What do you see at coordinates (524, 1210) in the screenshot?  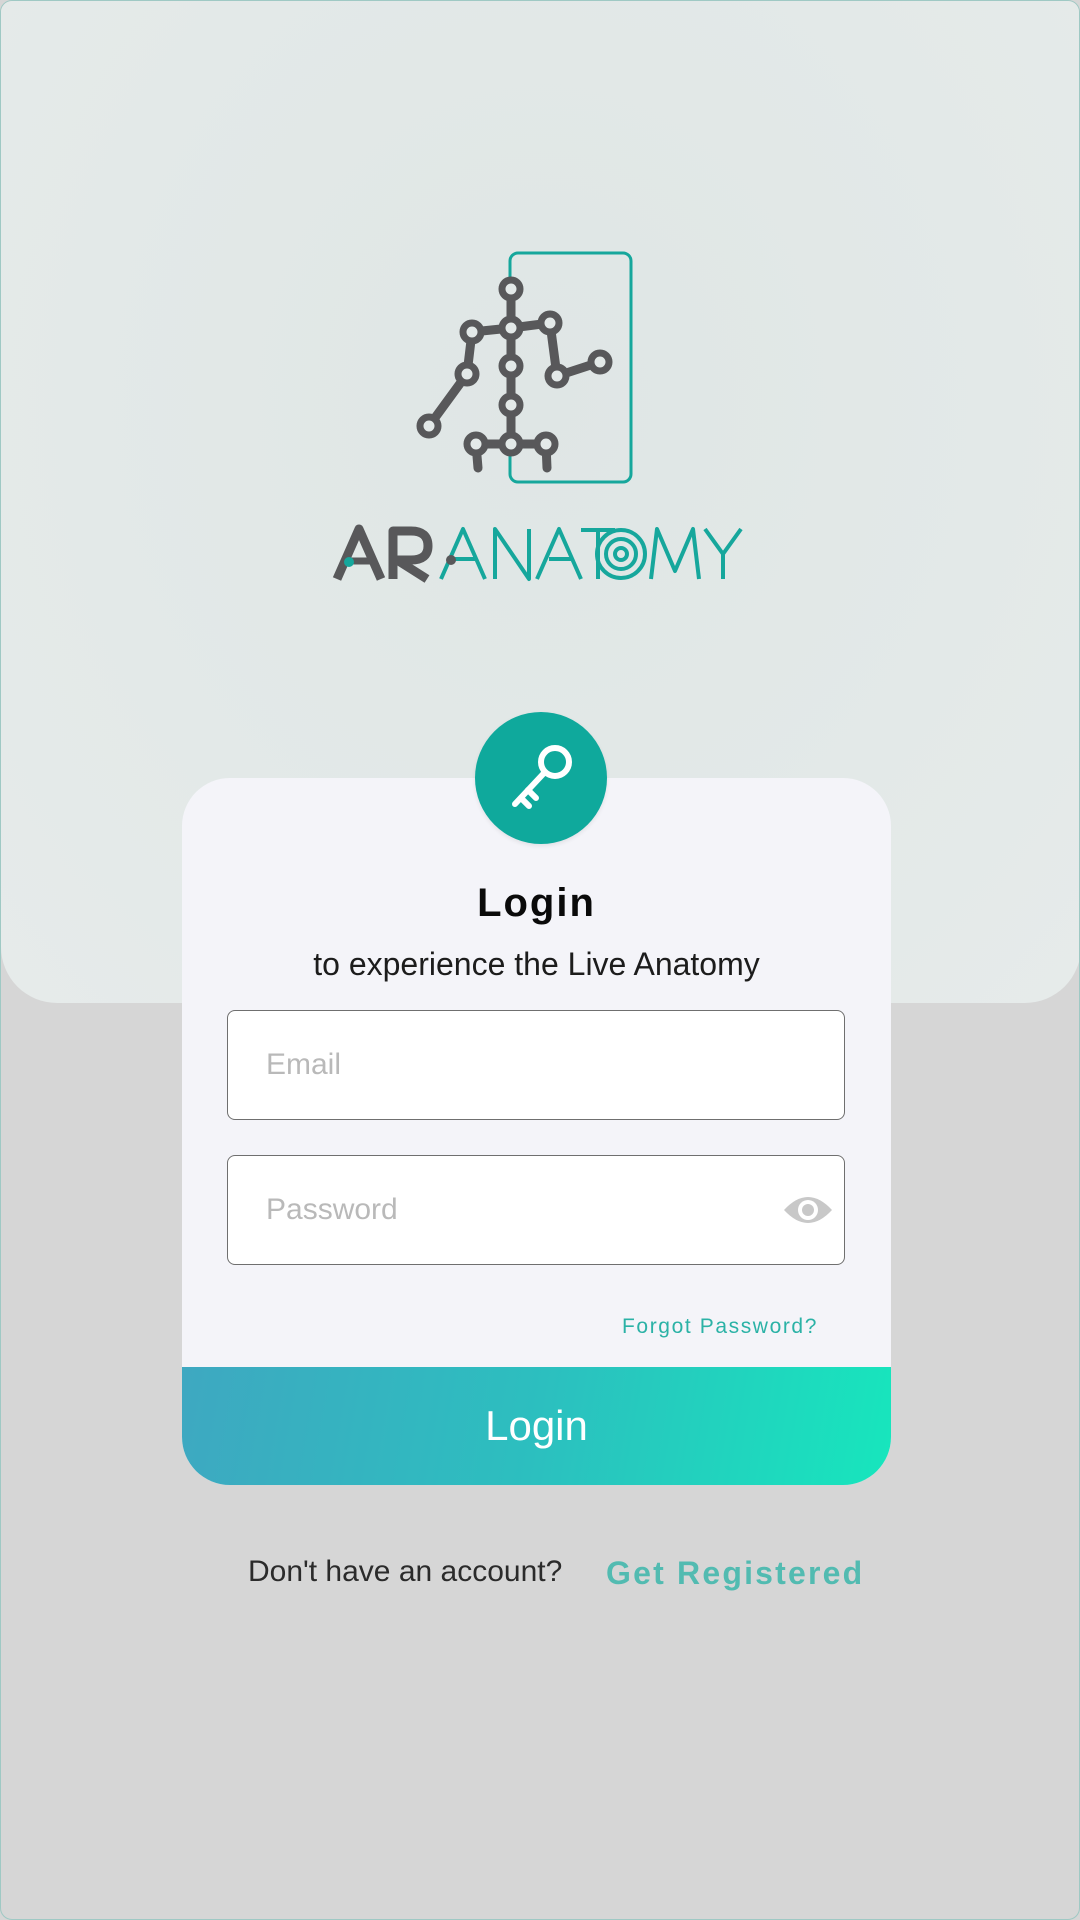 I see `password-input` at bounding box center [524, 1210].